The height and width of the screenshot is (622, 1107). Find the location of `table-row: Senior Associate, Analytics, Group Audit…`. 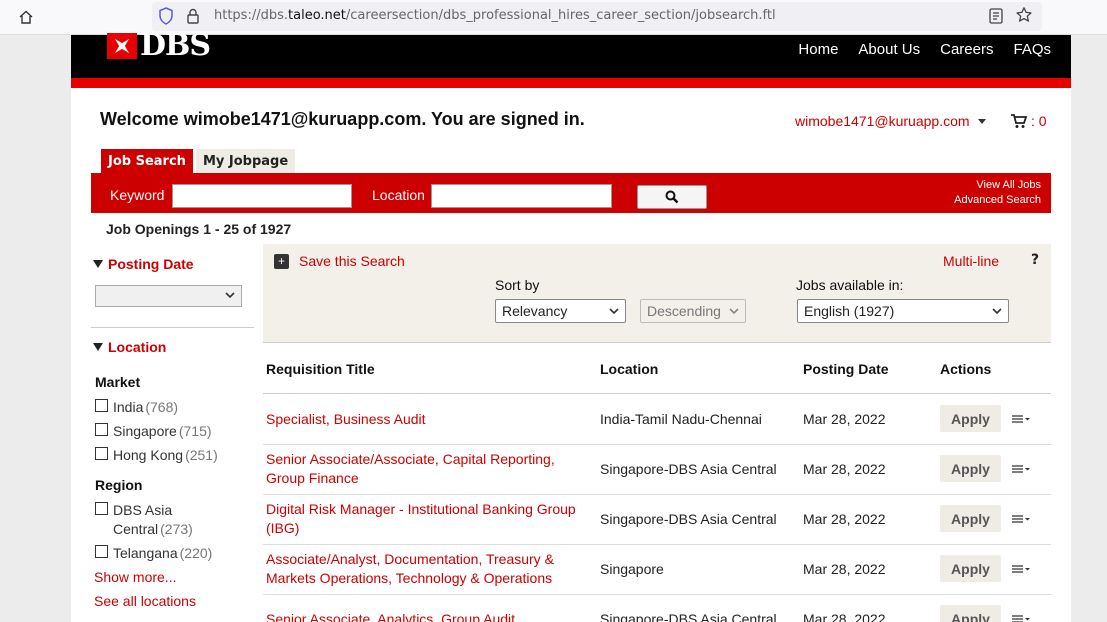

table-row: Senior Associate, Analytics, Group Audit… is located at coordinates (657, 608).